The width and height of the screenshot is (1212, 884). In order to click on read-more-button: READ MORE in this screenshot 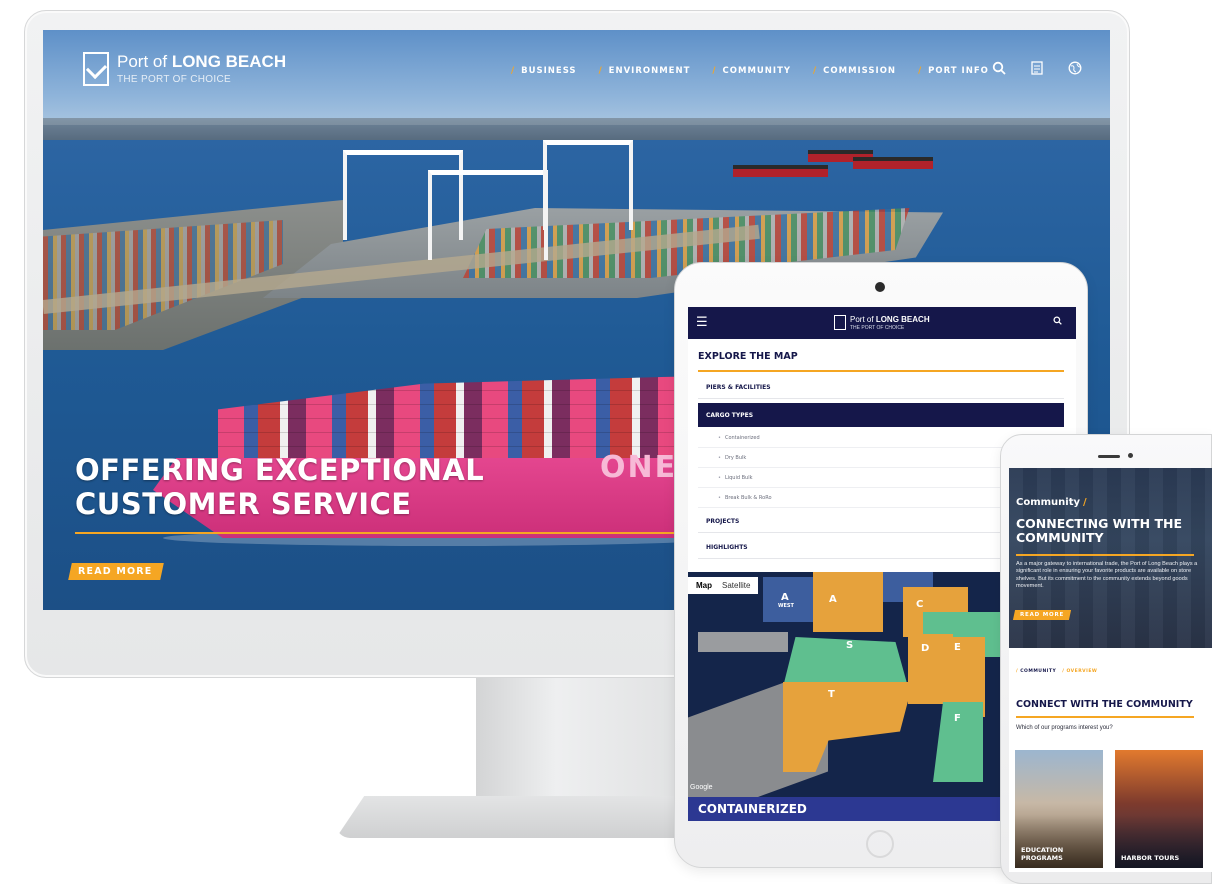, I will do `click(116, 571)`.